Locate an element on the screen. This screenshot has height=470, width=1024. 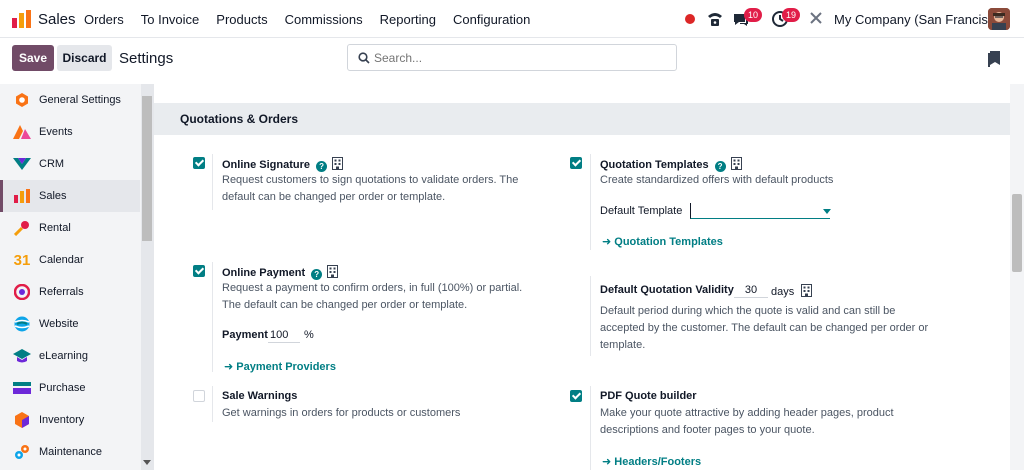
sale-warnings-checkbox is located at coordinates (199, 396).